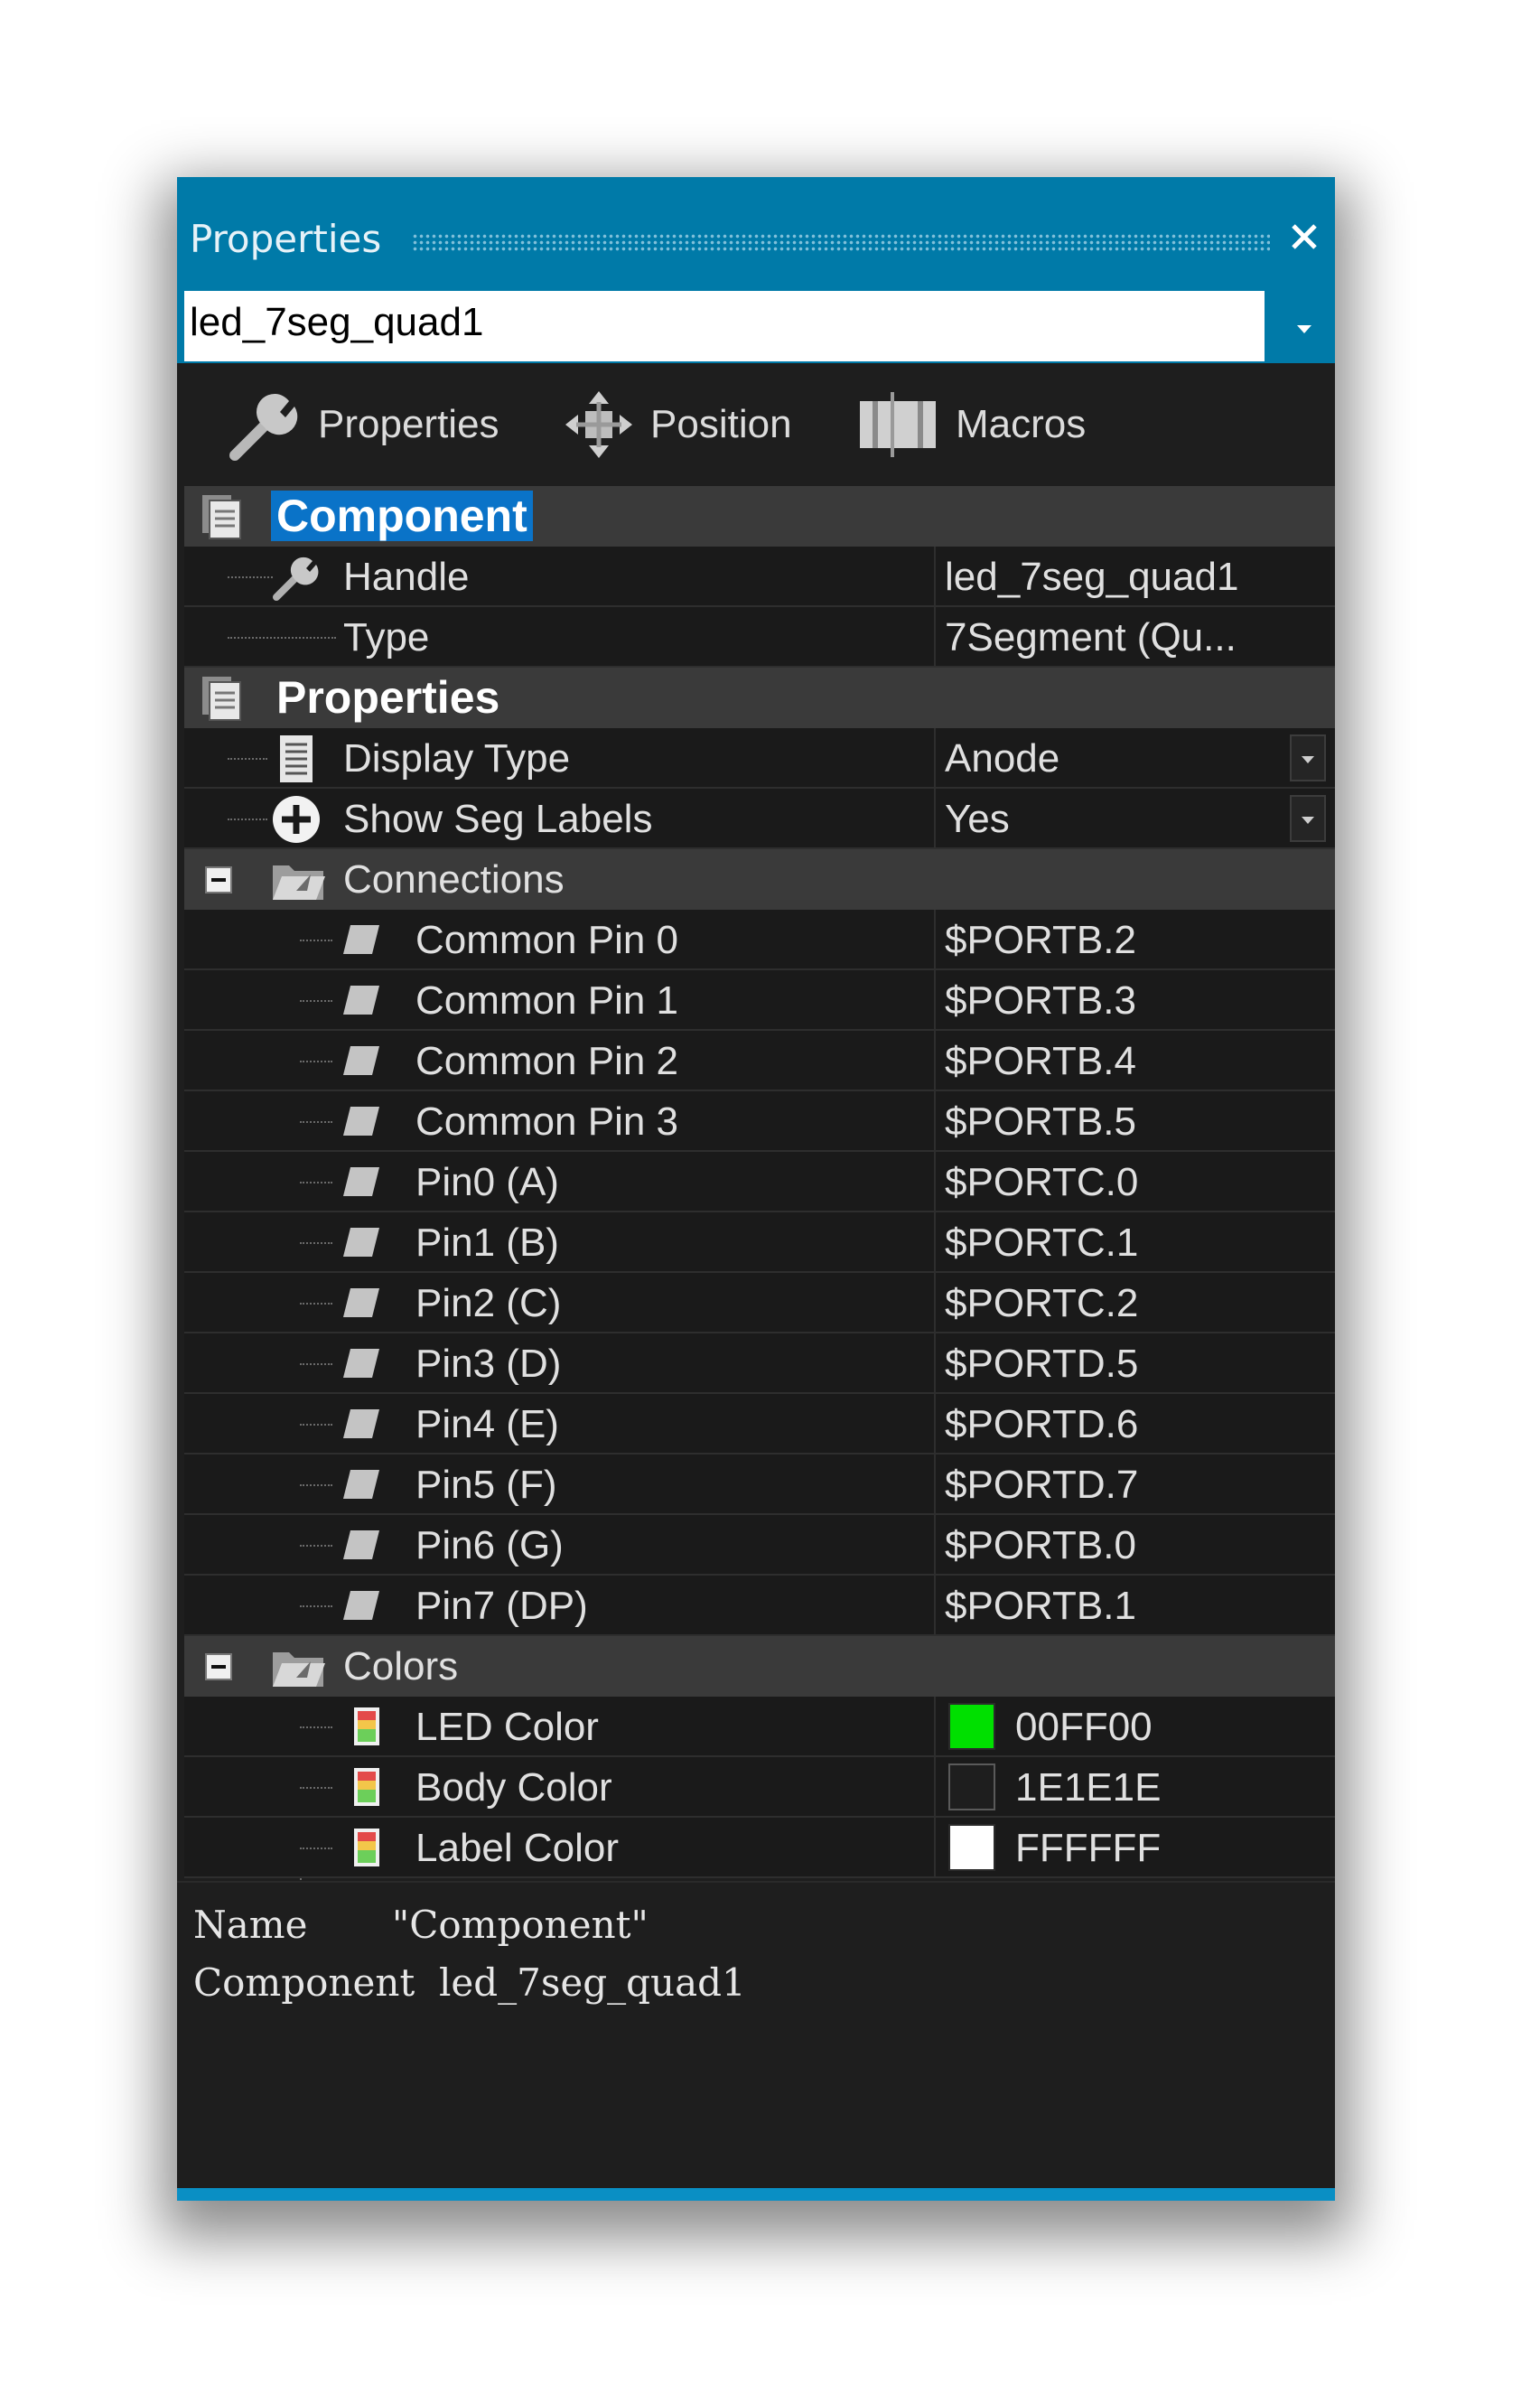 This screenshot has height=2404, width=1540. Describe the element at coordinates (1040, 940) in the screenshot. I see `connection-value: $PORTB.2` at that location.